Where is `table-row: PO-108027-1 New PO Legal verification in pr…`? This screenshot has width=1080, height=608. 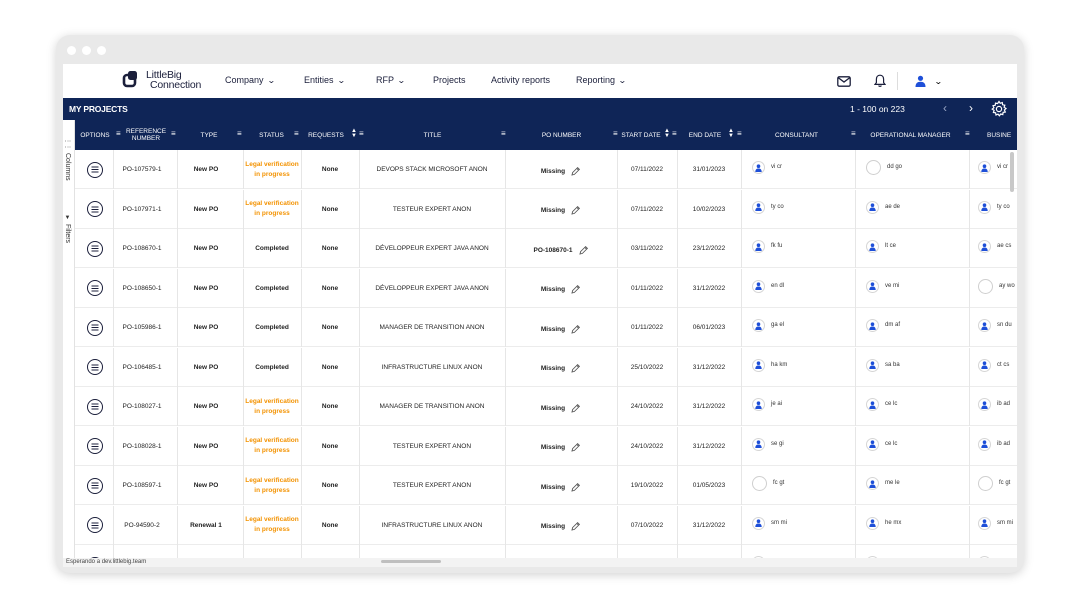
table-row: PO-108027-1 New PO Legal verification in pr… is located at coordinates (546, 406).